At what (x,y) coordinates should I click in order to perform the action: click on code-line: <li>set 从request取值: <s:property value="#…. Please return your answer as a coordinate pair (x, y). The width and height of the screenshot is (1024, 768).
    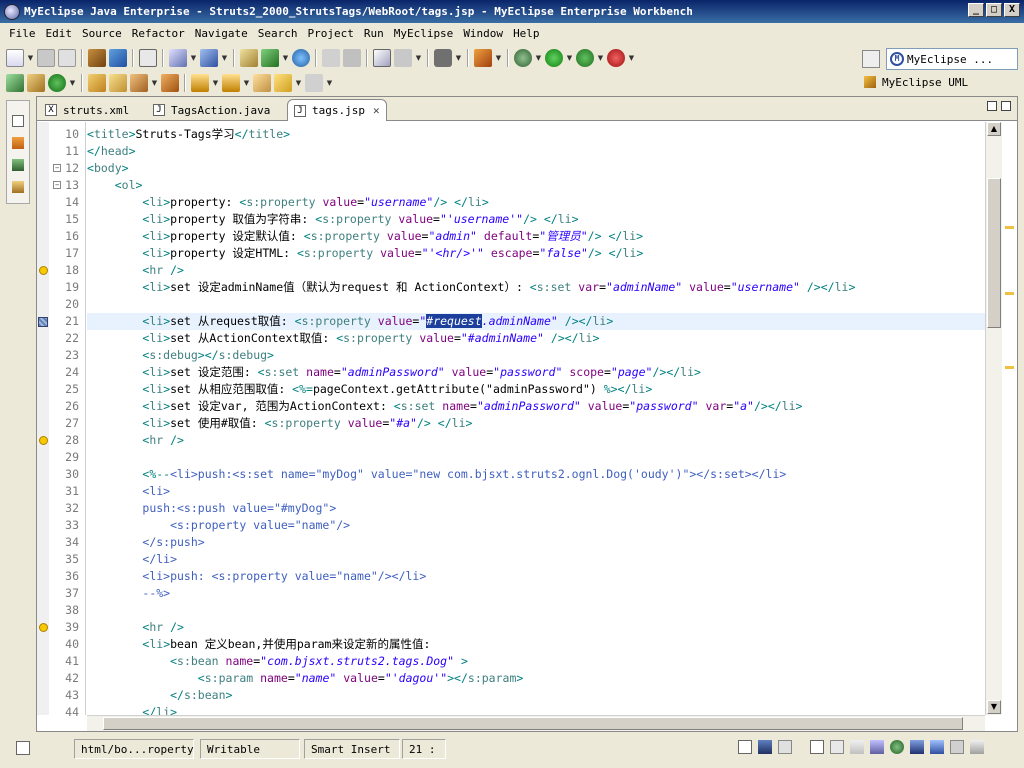
    Looking at the image, I should click on (536, 321).